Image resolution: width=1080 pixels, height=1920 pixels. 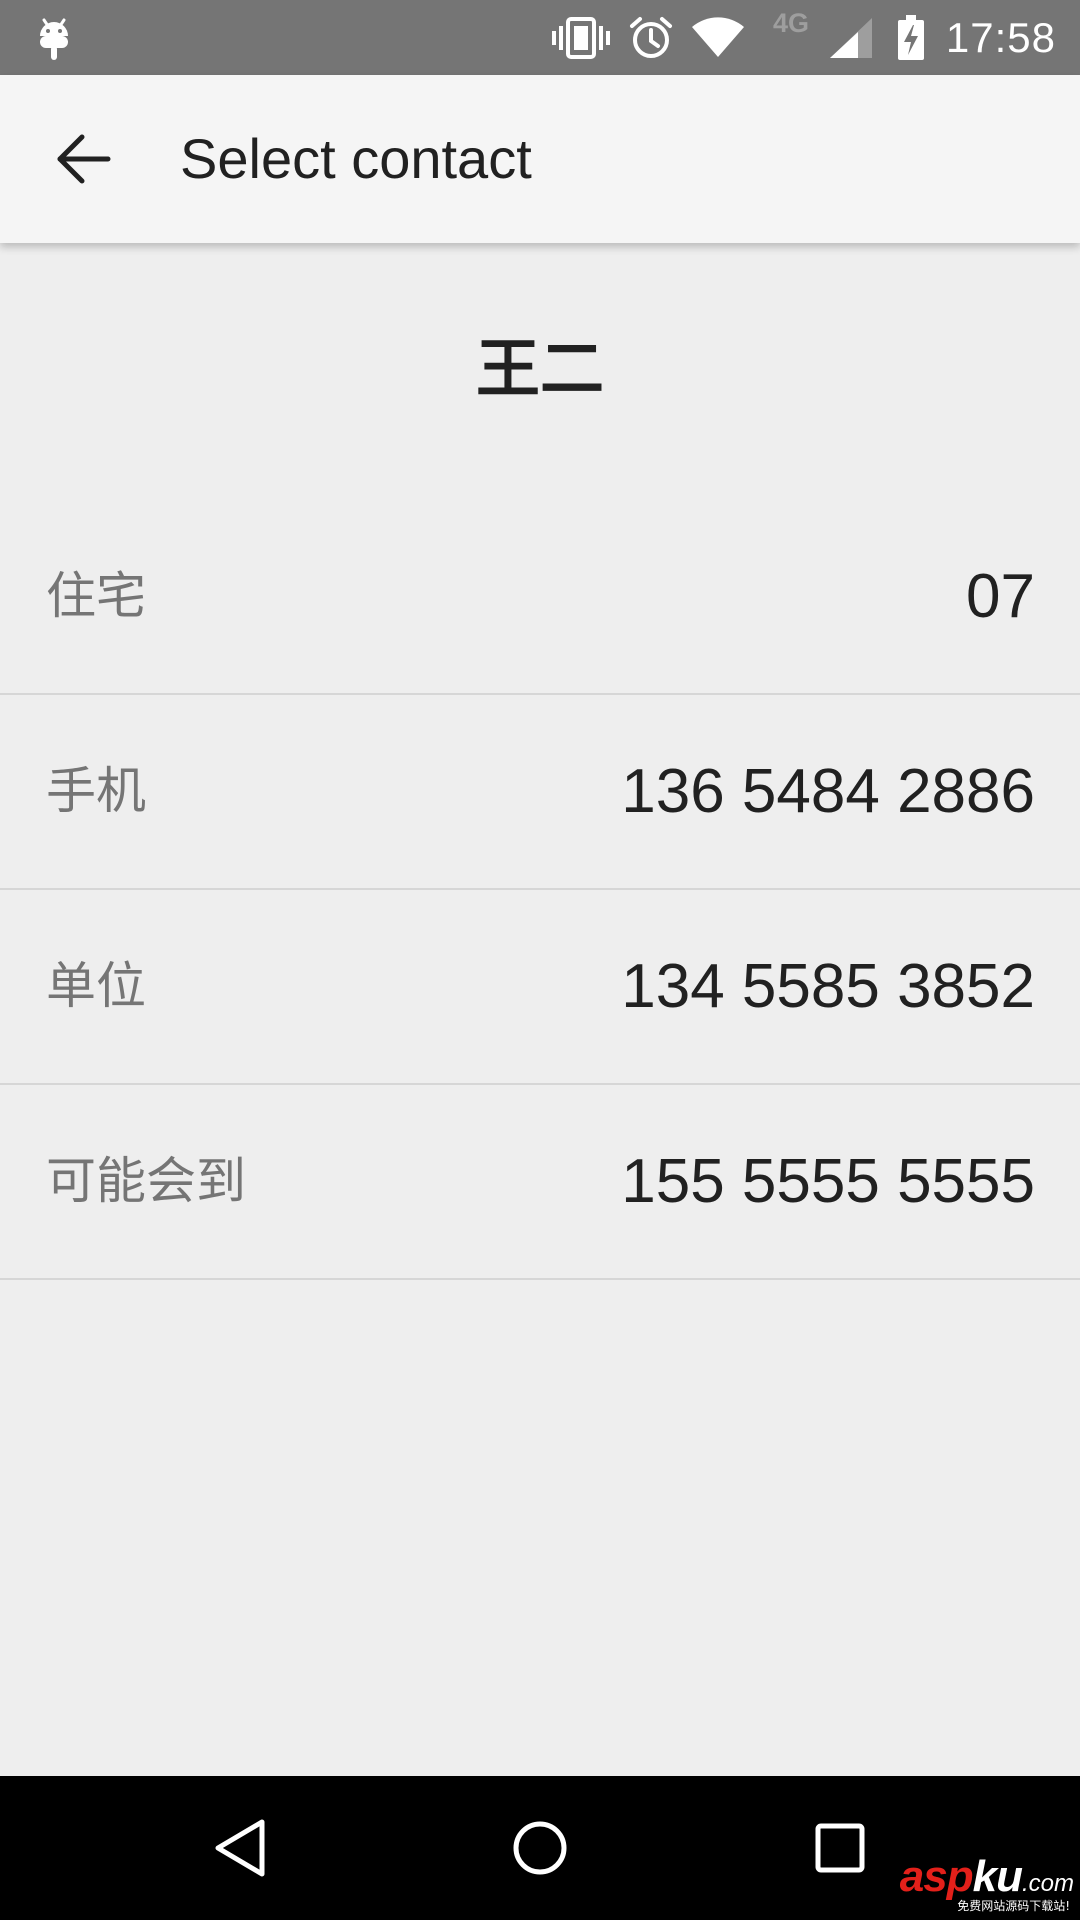 I want to click on nav-home-button, so click(x=540, y=1848).